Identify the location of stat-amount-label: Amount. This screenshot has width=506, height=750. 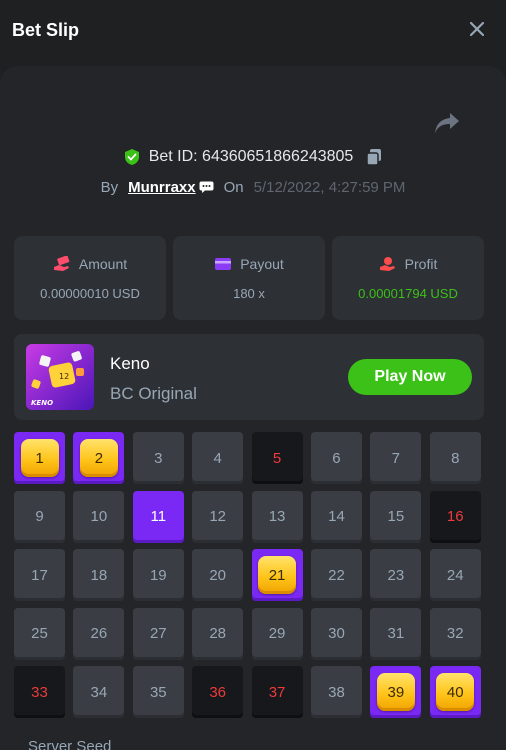
(103, 263).